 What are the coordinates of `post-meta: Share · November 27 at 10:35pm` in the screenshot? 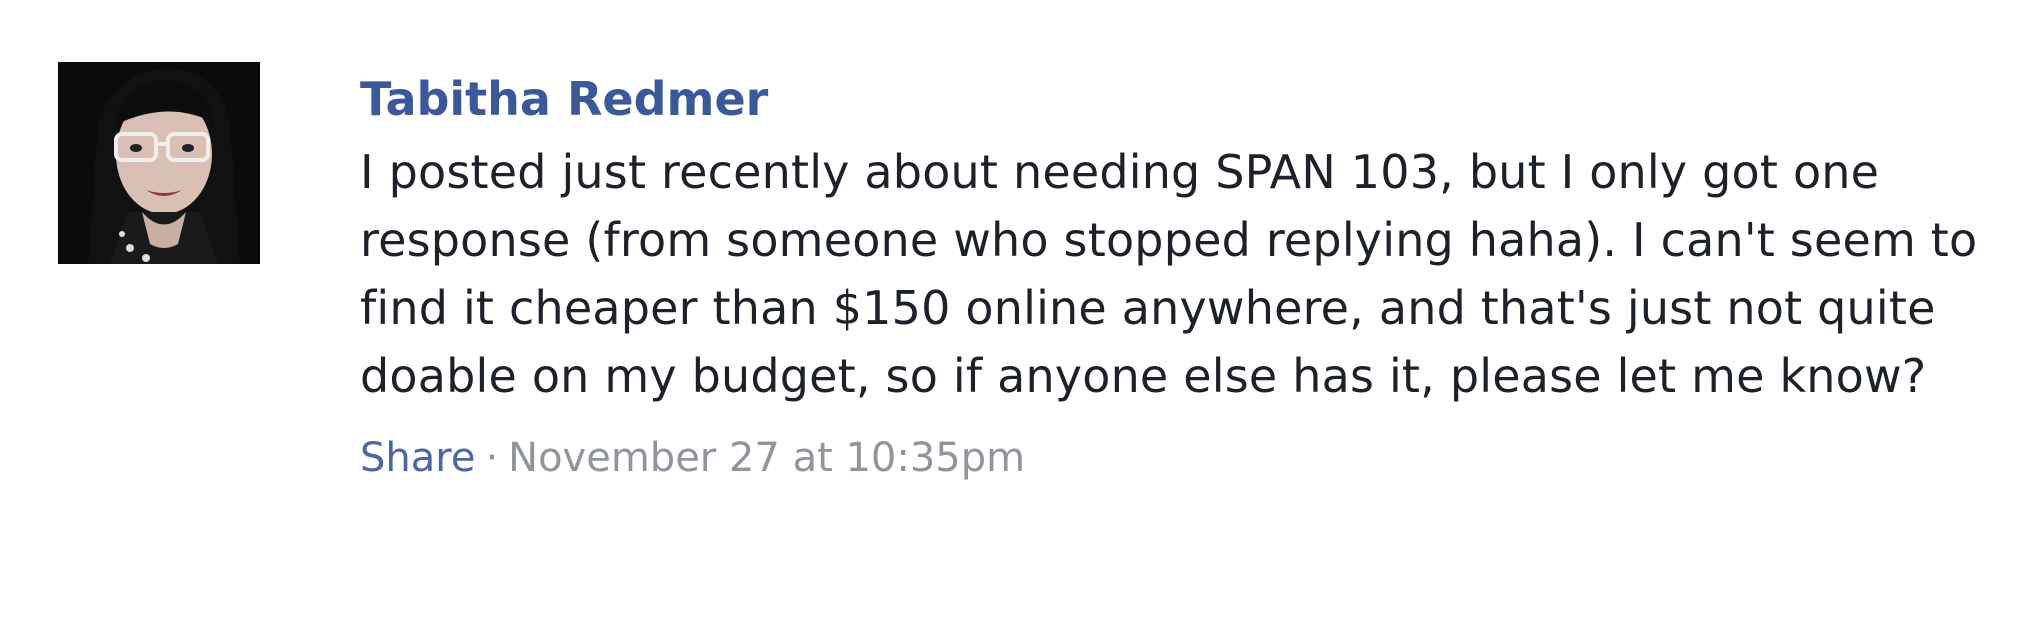 It's located at (1200, 458).